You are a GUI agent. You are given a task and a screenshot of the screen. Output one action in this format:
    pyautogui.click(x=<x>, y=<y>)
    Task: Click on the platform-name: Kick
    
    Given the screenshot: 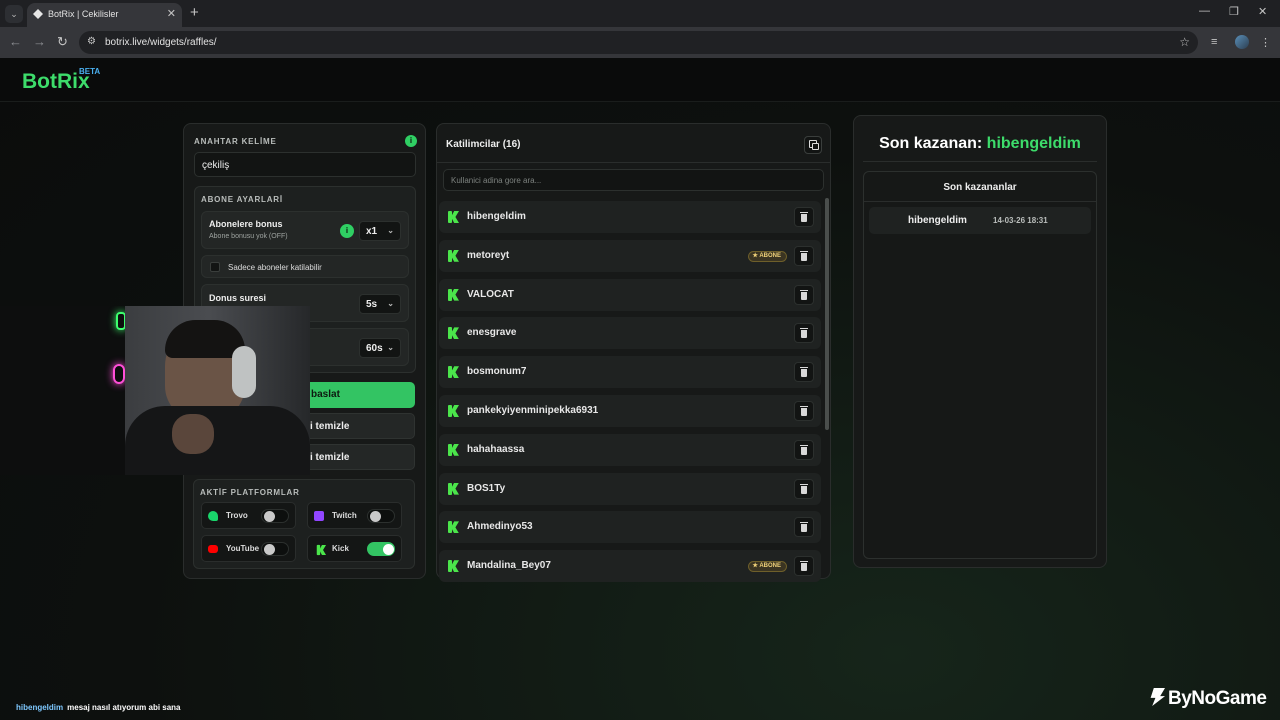 What is the action you would take?
    pyautogui.click(x=340, y=548)
    